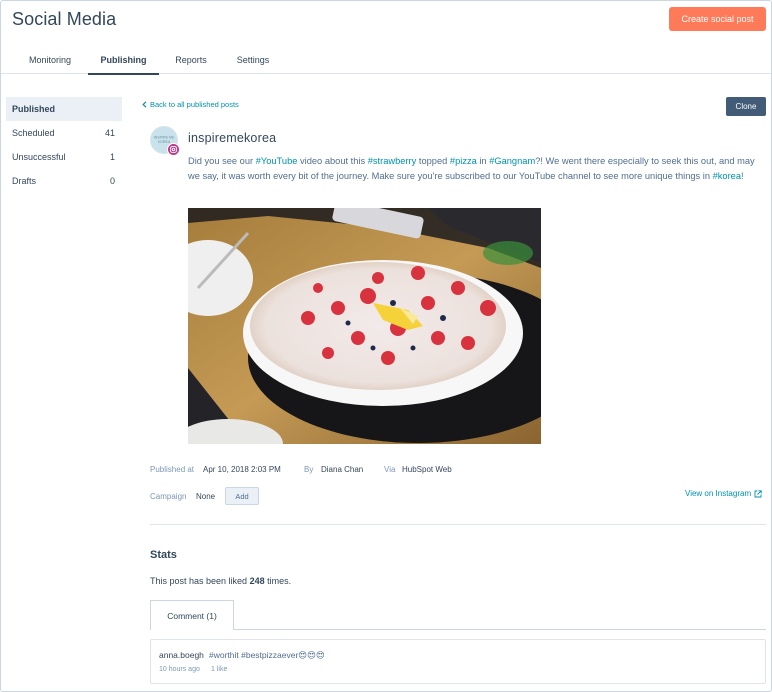 Image resolution: width=772 pixels, height=692 pixels. I want to click on likes-summary: This post has been liked 248 times., so click(220, 581).